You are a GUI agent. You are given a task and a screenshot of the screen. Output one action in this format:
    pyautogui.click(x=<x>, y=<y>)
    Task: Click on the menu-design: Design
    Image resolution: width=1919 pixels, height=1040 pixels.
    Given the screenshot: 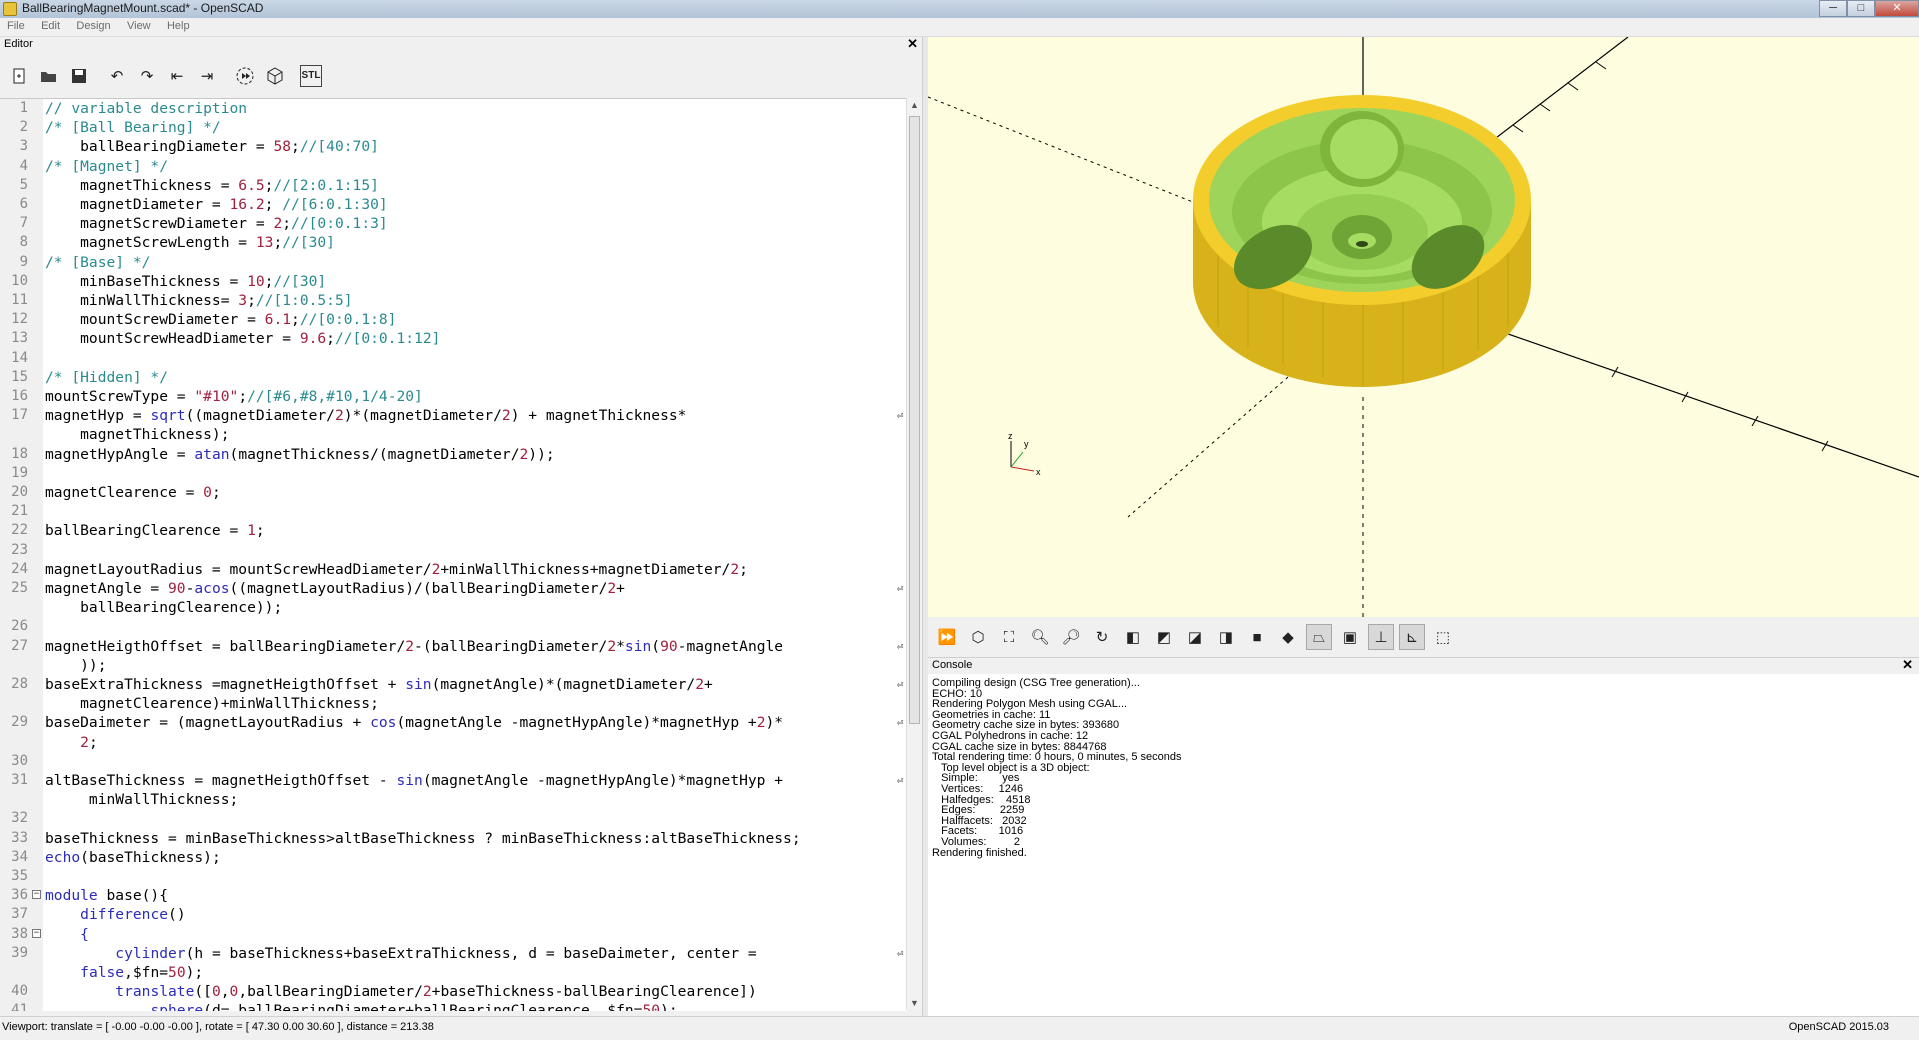 What is the action you would take?
    pyautogui.click(x=92, y=25)
    